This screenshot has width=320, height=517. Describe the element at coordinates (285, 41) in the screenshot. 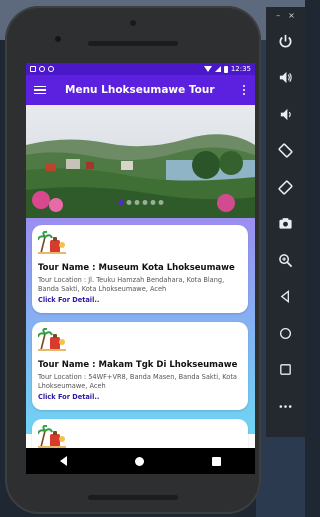

I see `power-icon` at that location.